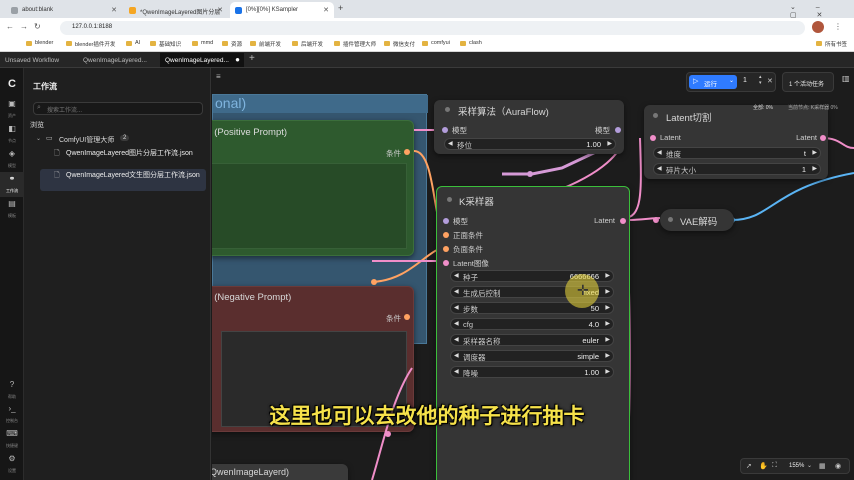 The image size is (854, 480). Describe the element at coordinates (12, 433) in the screenshot. I see `shortcuts-icon: ⌨` at that location.